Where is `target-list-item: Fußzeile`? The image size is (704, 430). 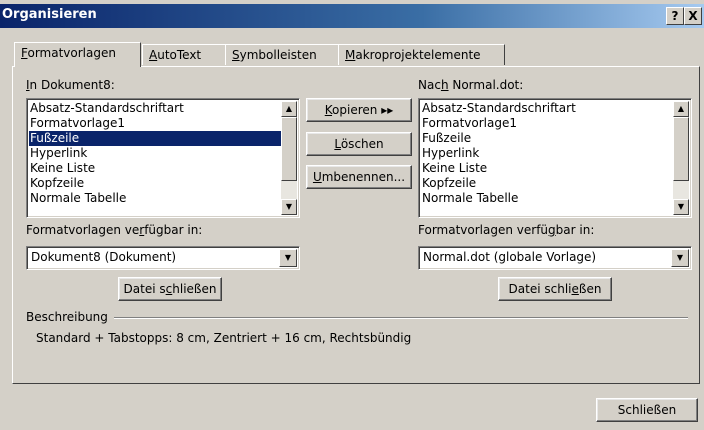
target-list-item: Fußzeile is located at coordinates (547, 138).